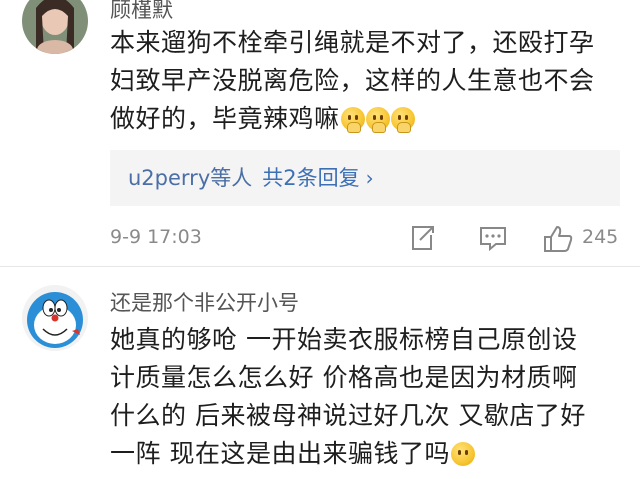  I want to click on reply-count: 共2条回复, so click(310, 178).